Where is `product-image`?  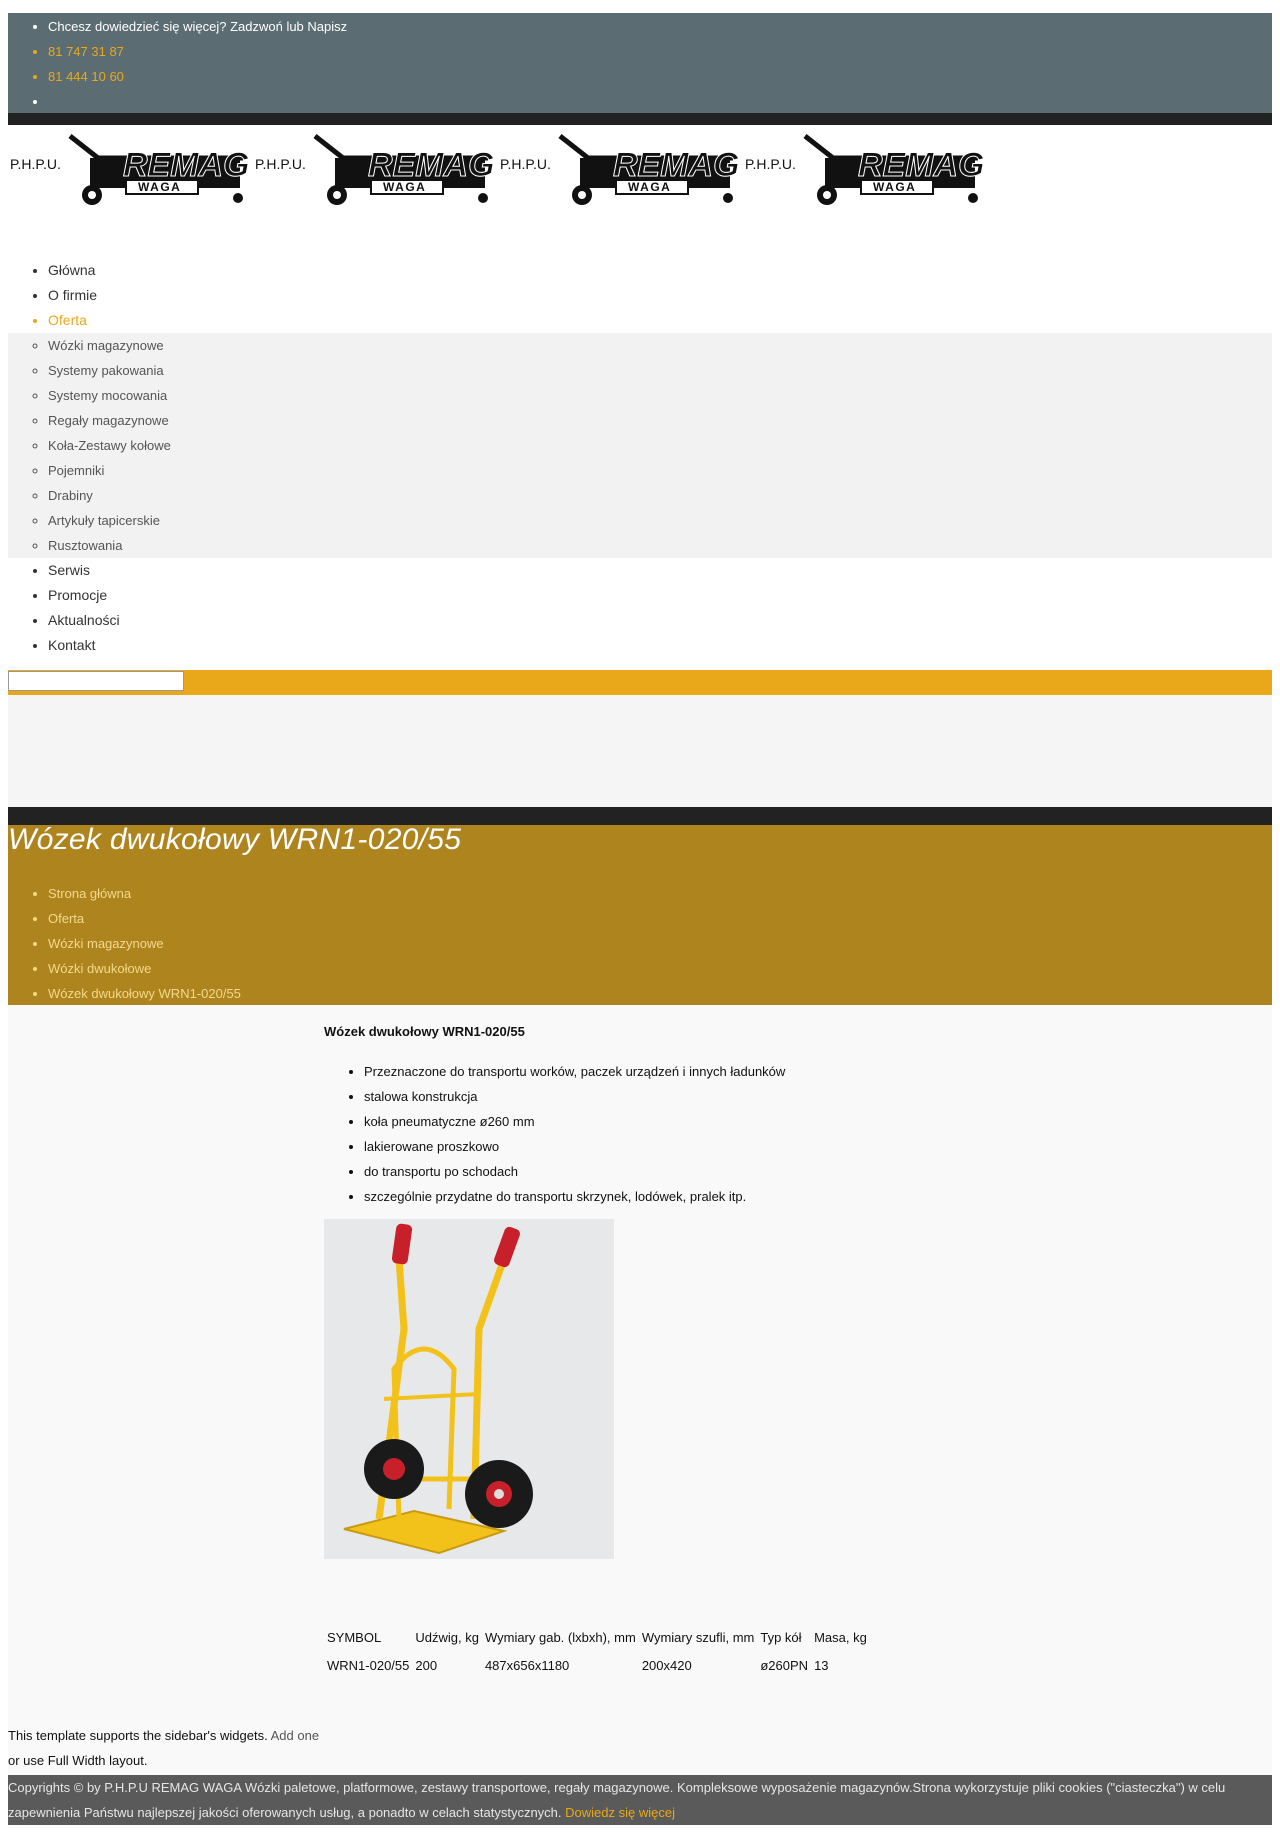
product-image is located at coordinates (469, 1389).